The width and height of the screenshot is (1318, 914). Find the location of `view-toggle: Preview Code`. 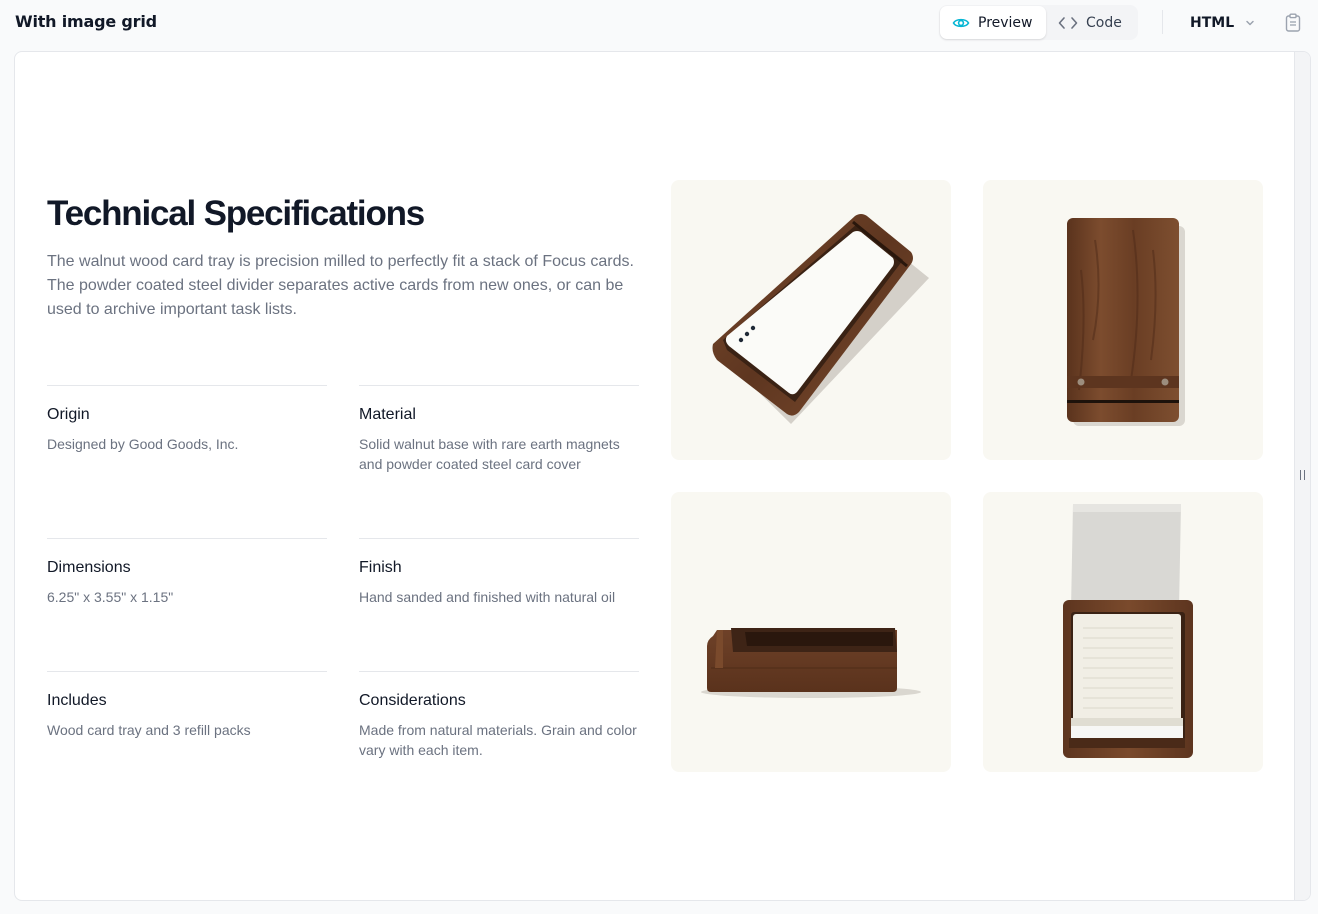

view-toggle: Preview Code is located at coordinates (1038, 22).